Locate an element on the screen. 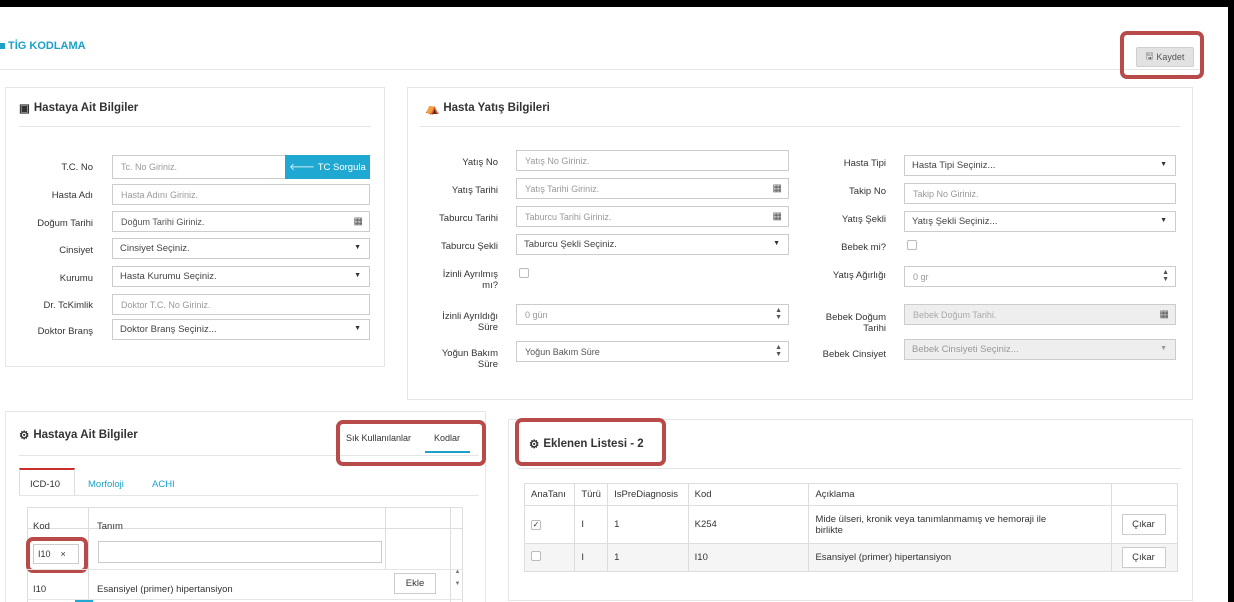  gear-icon: ⚙ is located at coordinates (24, 436).